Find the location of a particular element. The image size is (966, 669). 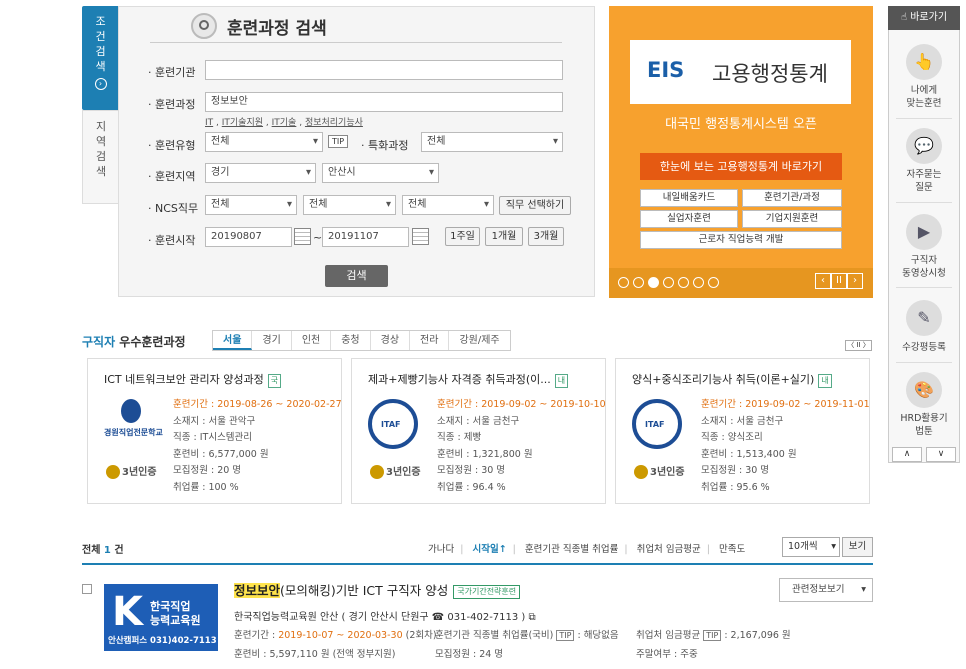

tab-chungcheong: 충청 is located at coordinates (351, 340).